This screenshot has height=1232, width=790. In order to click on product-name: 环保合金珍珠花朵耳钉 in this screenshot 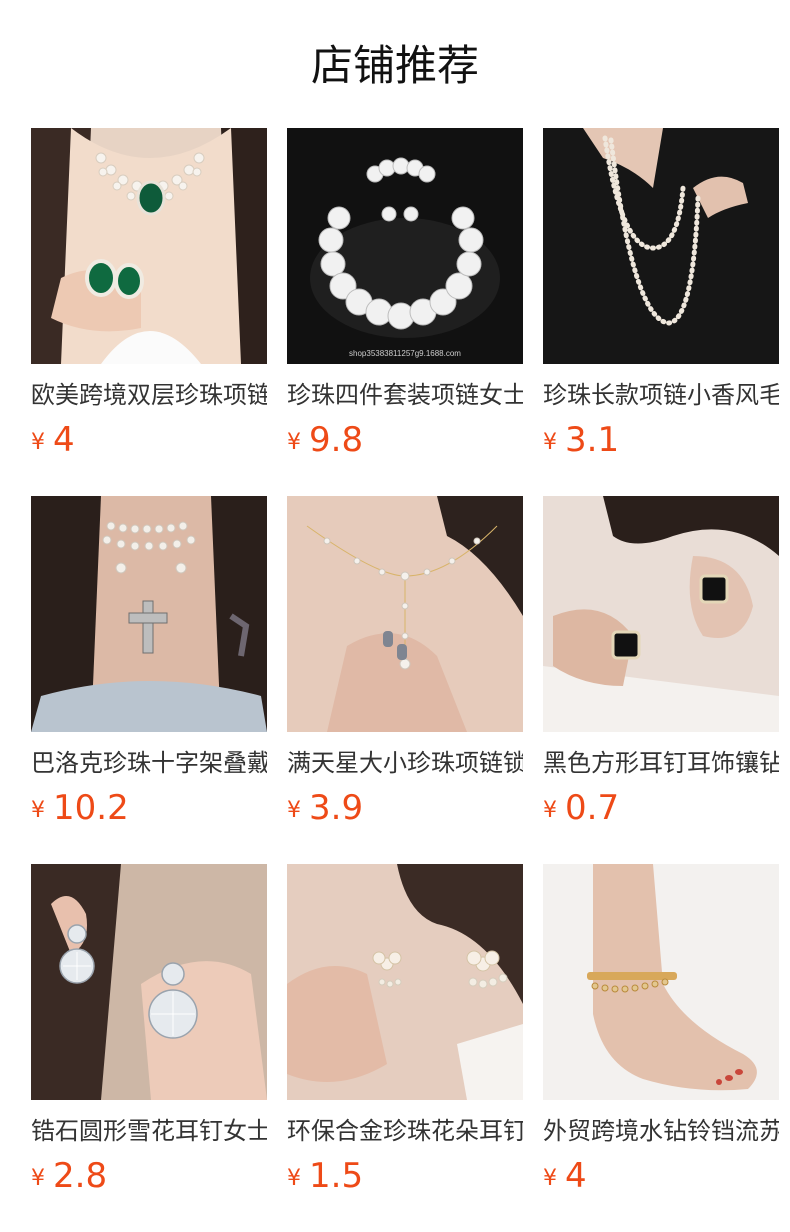, I will do `click(405, 1131)`.